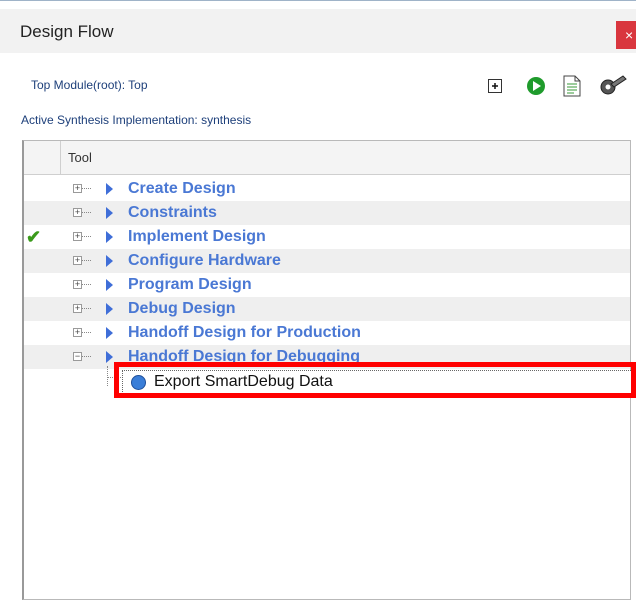 The height and width of the screenshot is (603, 636). I want to click on collapse-toggle-icon: −, so click(77, 356).